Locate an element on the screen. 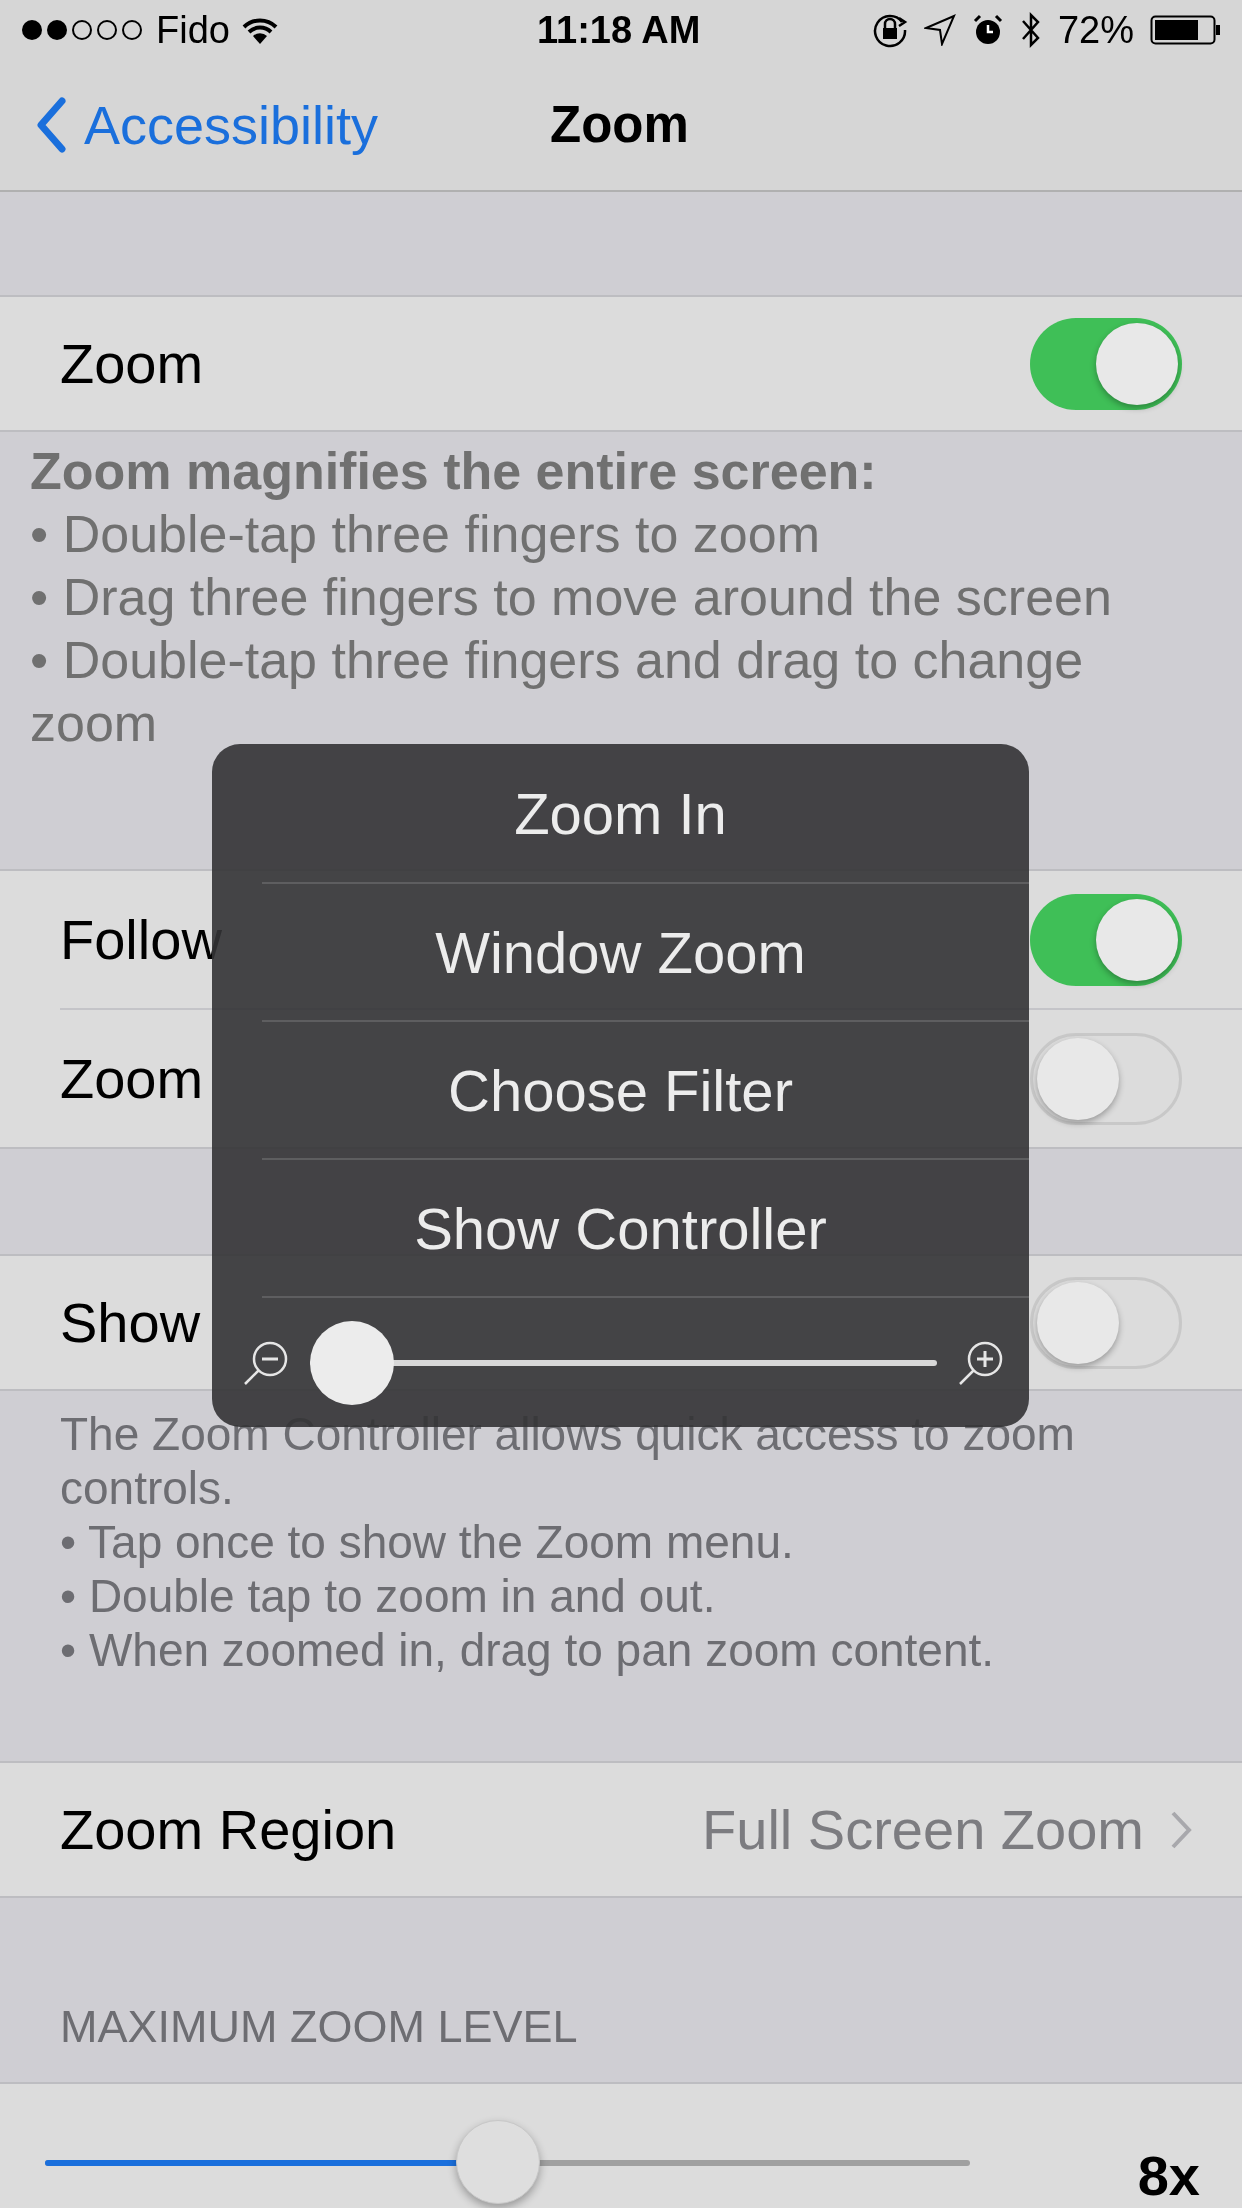 Image resolution: width=1242 pixels, height=2208 pixels. row-label: Zoom Region is located at coordinates (228, 1829).